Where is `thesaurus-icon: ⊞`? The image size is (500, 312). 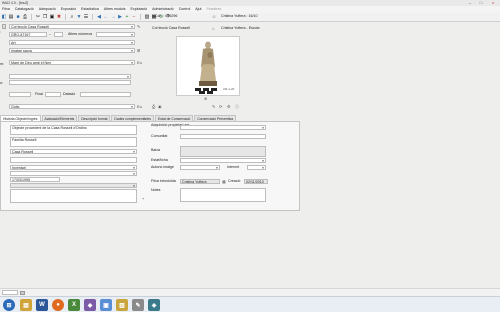
thesaurus-icon: ⊞ is located at coordinates (138, 50).